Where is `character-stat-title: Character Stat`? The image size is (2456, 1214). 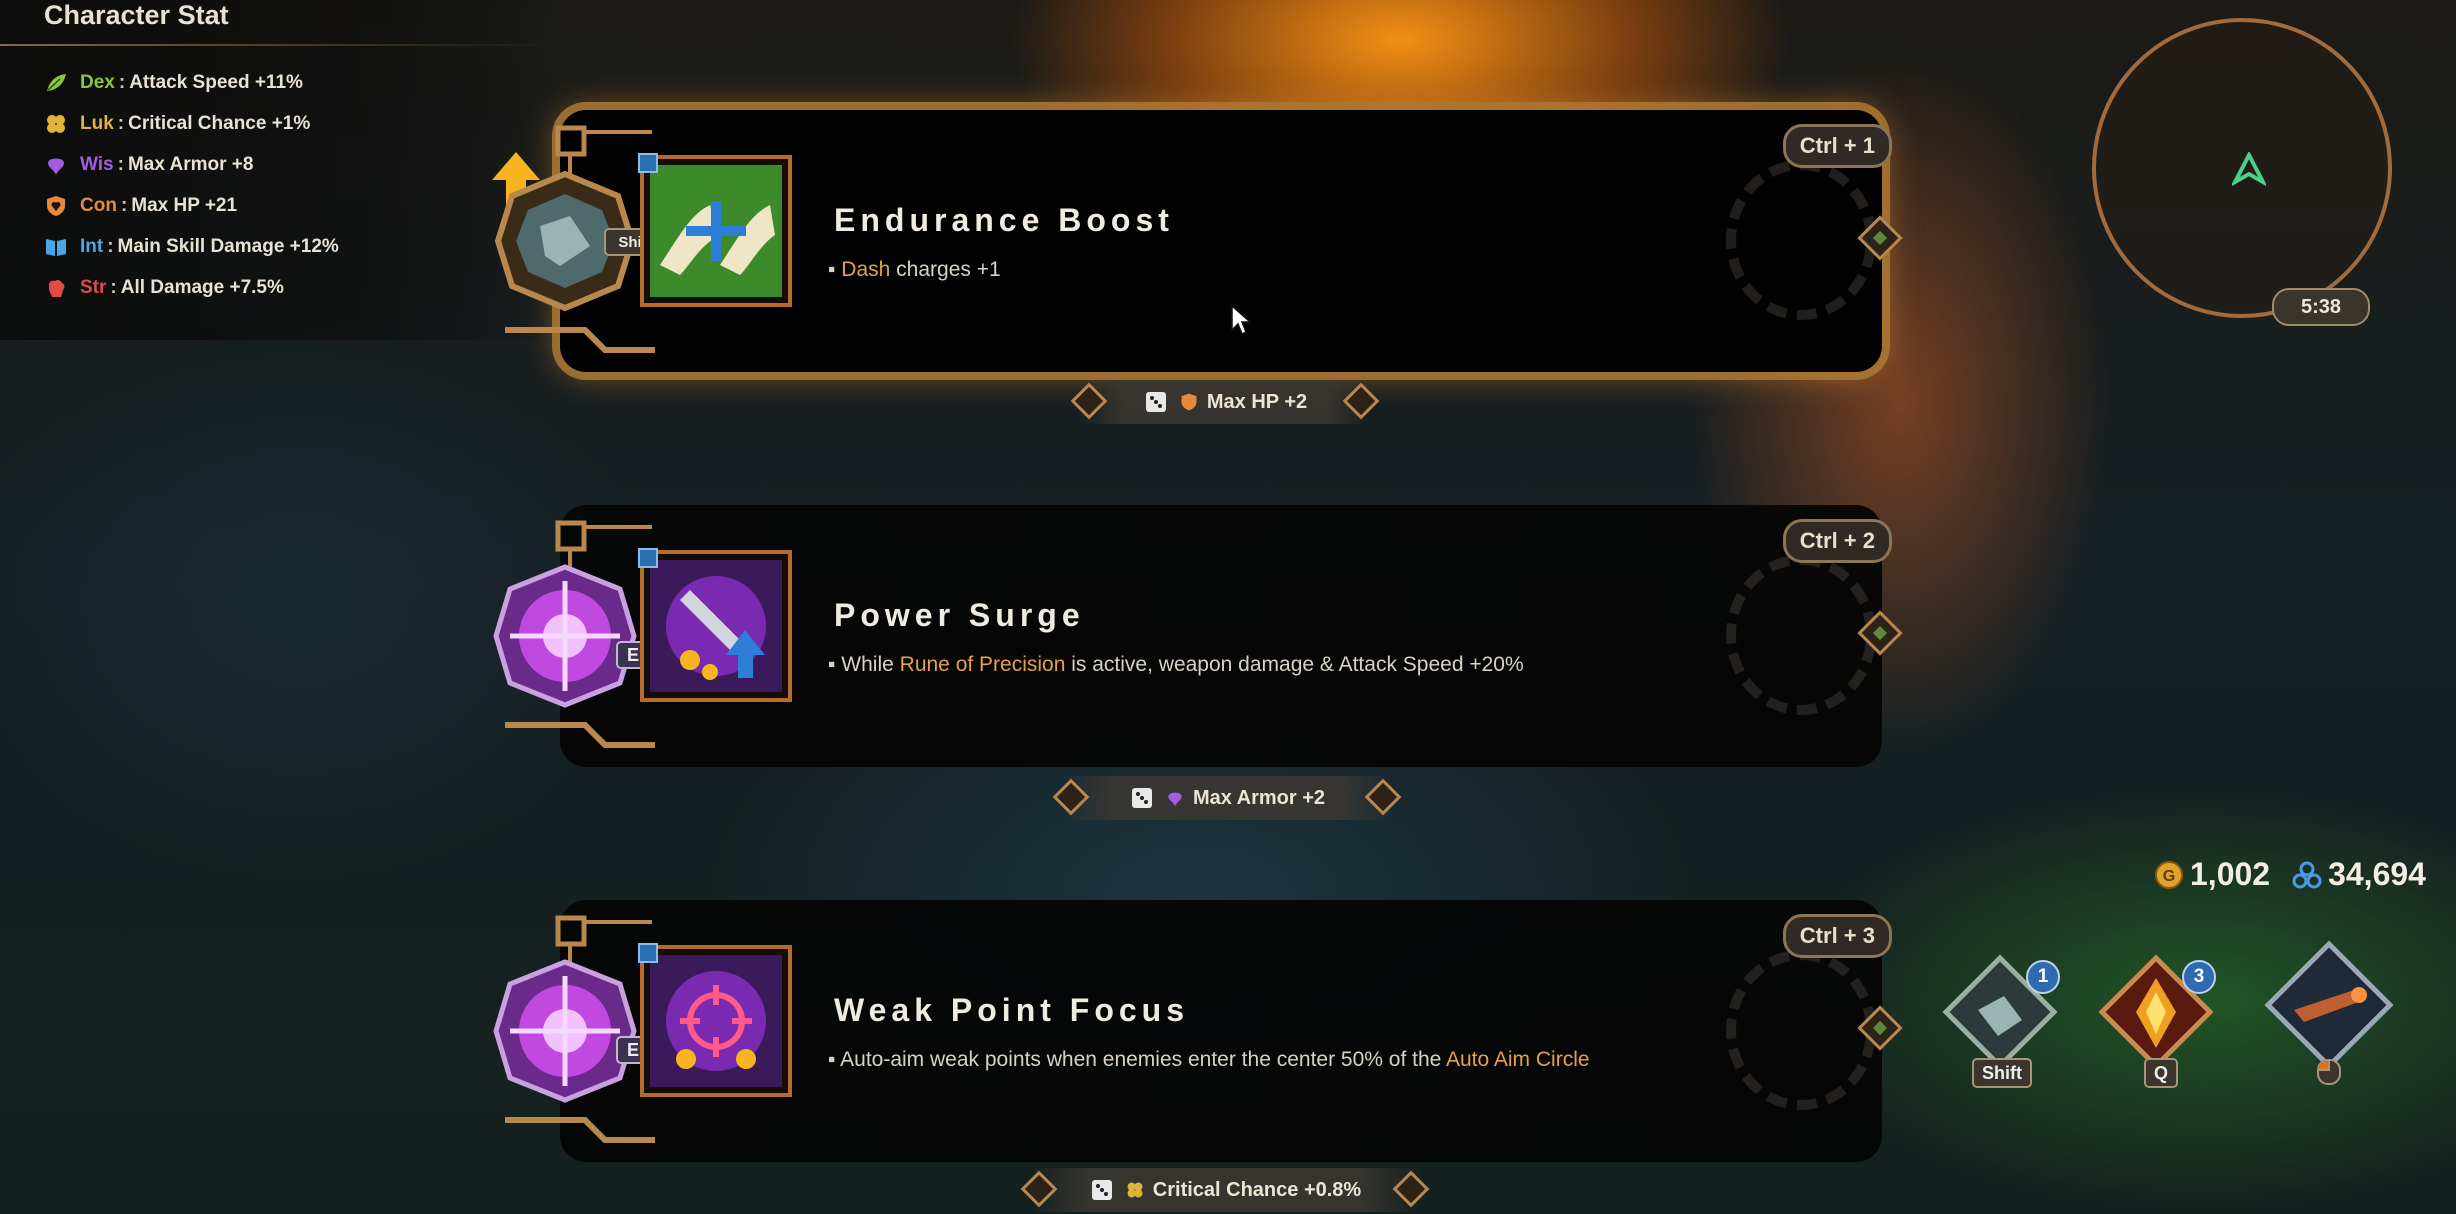
character-stat-title: Character Stat is located at coordinates (136, 15).